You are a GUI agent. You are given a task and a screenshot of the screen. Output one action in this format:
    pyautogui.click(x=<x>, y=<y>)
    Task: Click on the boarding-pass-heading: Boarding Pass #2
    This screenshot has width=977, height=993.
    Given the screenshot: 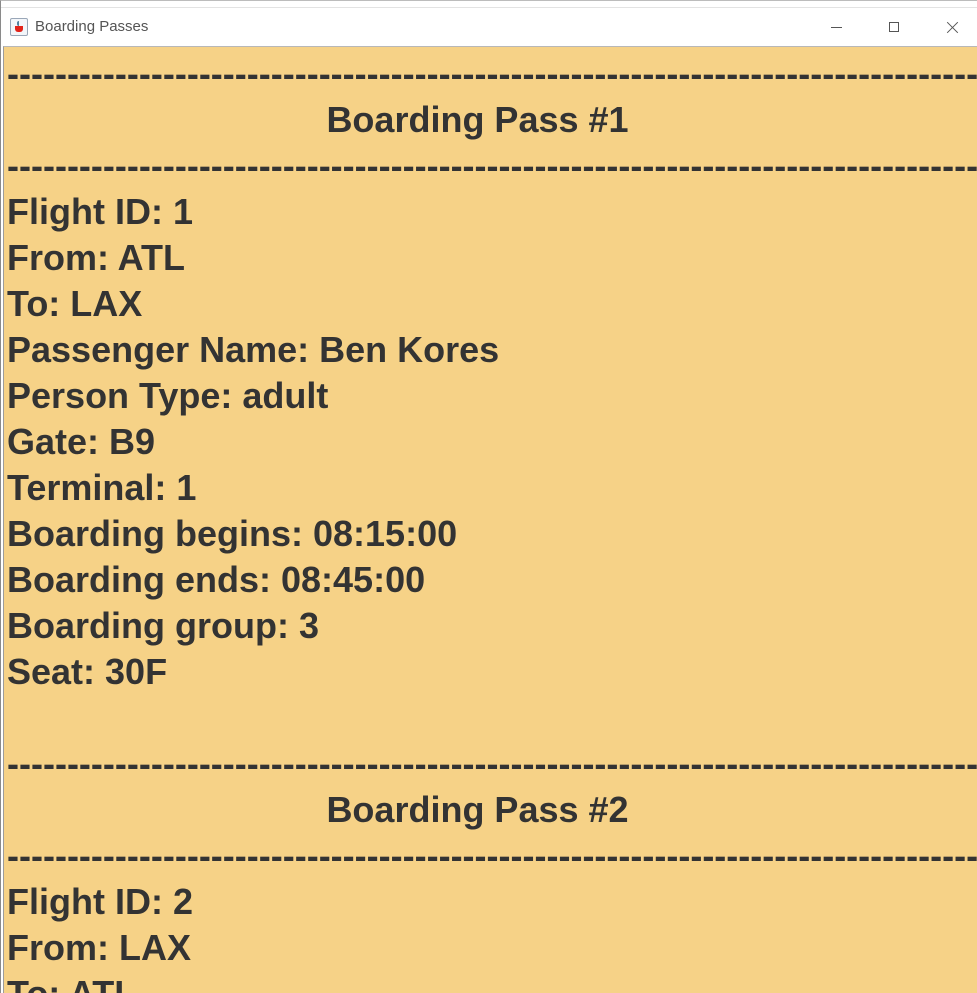 What is the action you would take?
    pyautogui.click(x=477, y=809)
    